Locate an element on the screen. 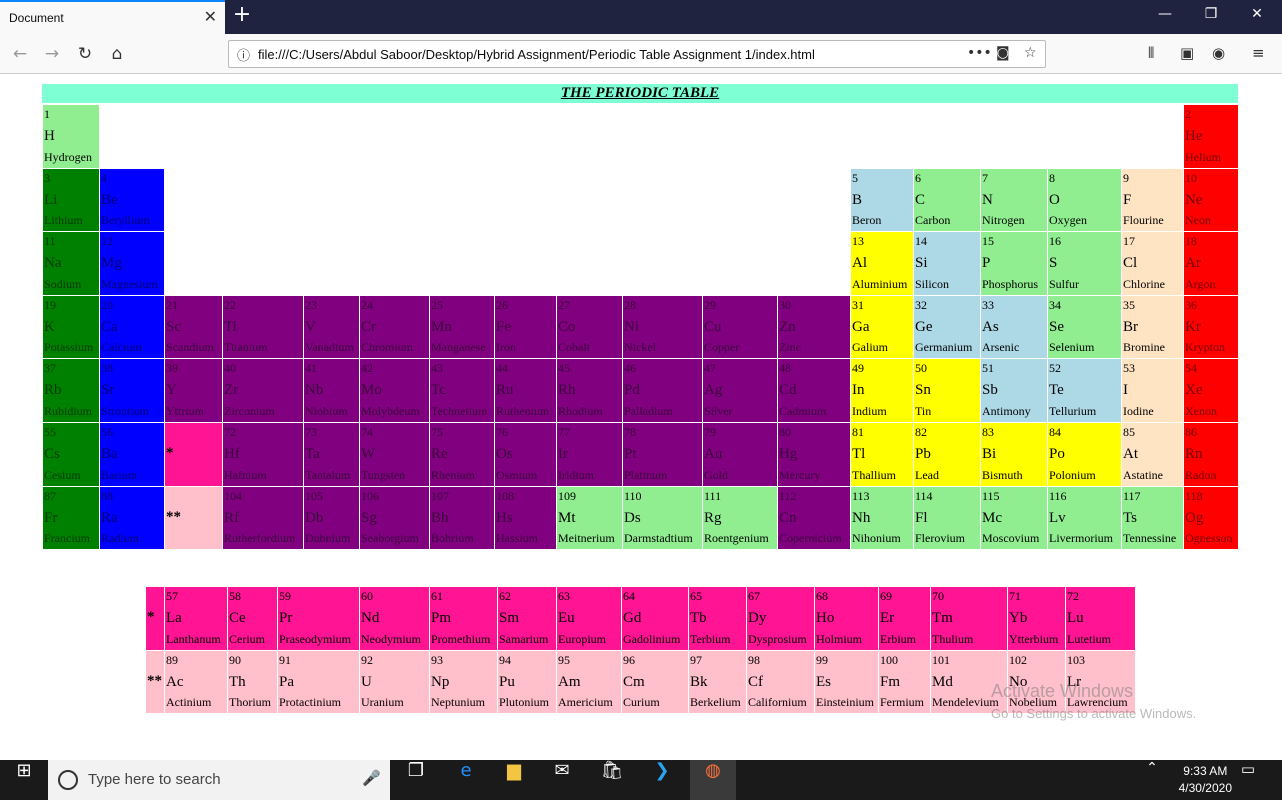 The image size is (1282, 800). element-symbol: Au is located at coordinates (713, 454).